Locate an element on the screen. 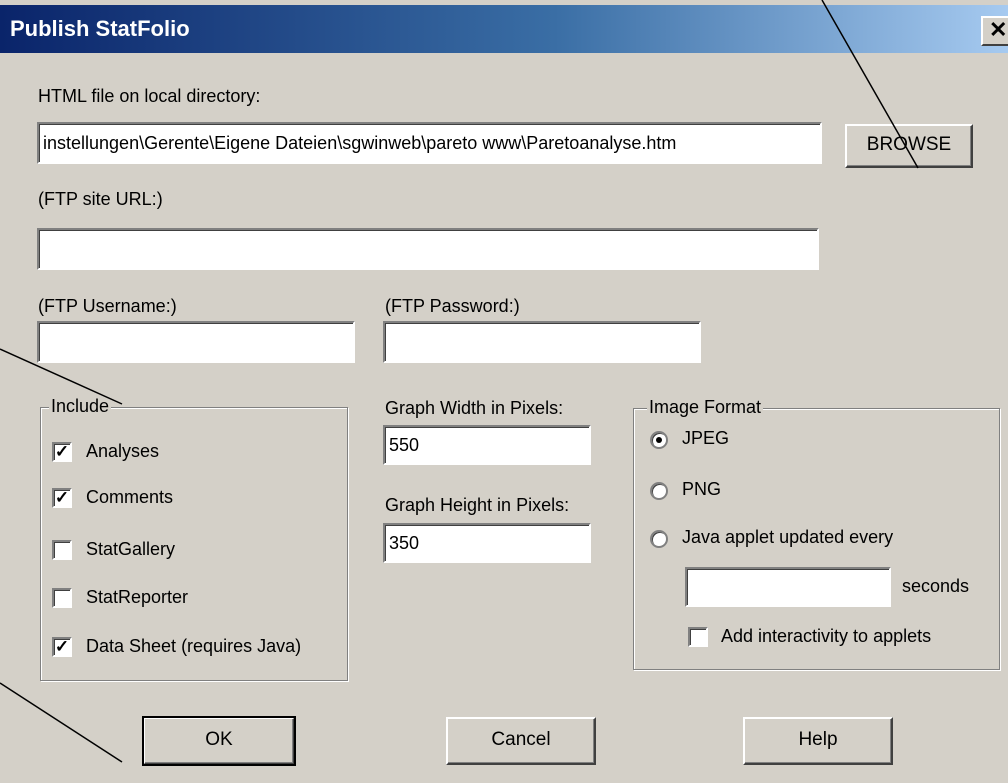 The image size is (1008, 783). java-applet-label: Java applet updated every is located at coordinates (788, 537).